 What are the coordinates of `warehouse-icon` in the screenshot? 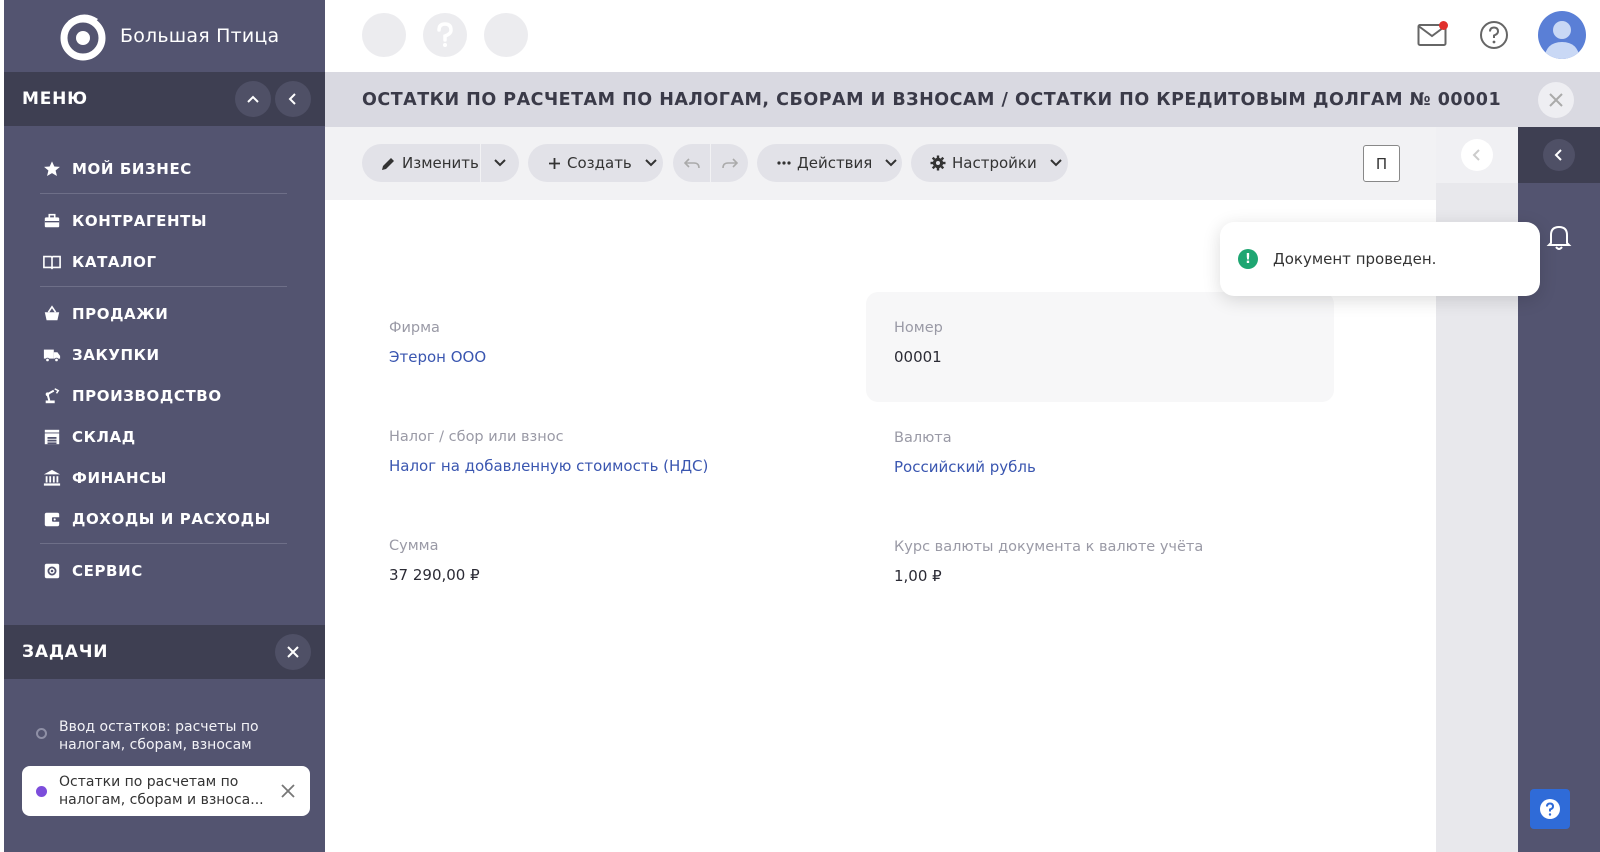 It's located at (52, 437).